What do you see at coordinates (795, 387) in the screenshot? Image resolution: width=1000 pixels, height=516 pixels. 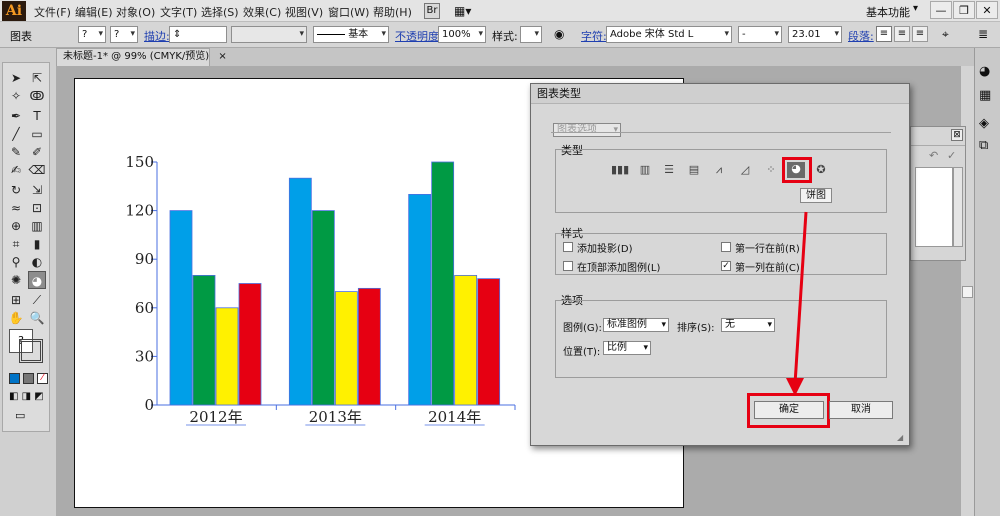 I see `annotation-arrow-head` at bounding box center [795, 387].